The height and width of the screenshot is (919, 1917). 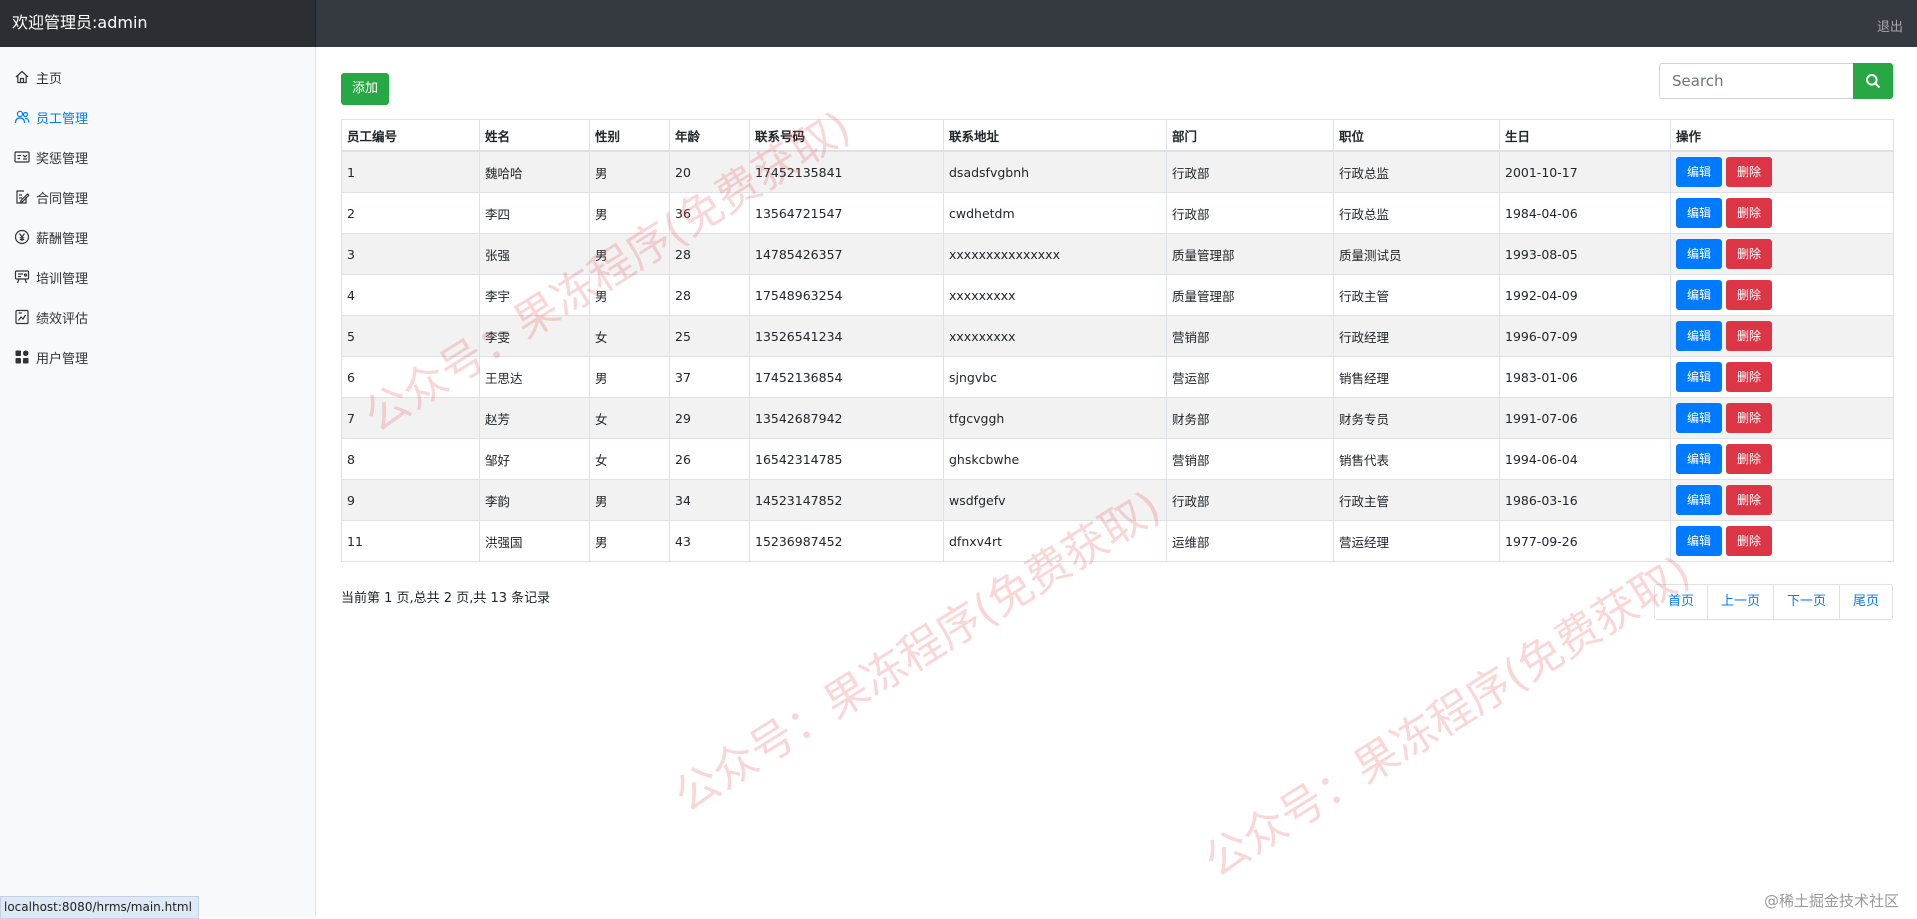 What do you see at coordinates (709, 500) in the screenshot?
I see `table-cell: 34` at bounding box center [709, 500].